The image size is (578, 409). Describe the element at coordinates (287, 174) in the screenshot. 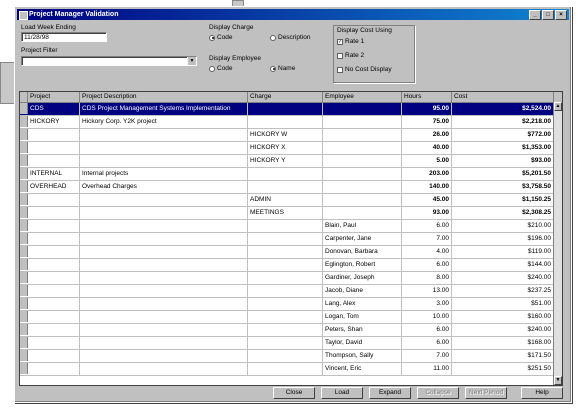

I see `table-row: INTERNAL Internal projects 203.00 $5,201.50` at that location.